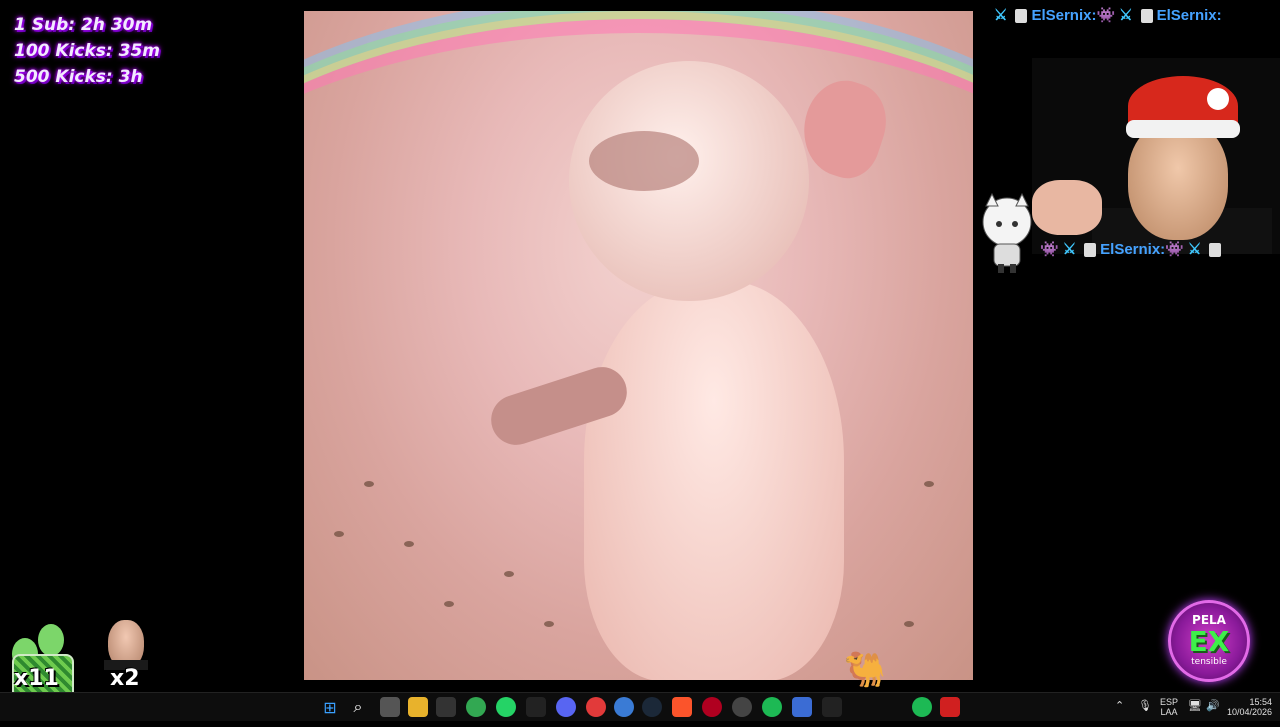  I want to click on app-icon-blue, so click(624, 707).